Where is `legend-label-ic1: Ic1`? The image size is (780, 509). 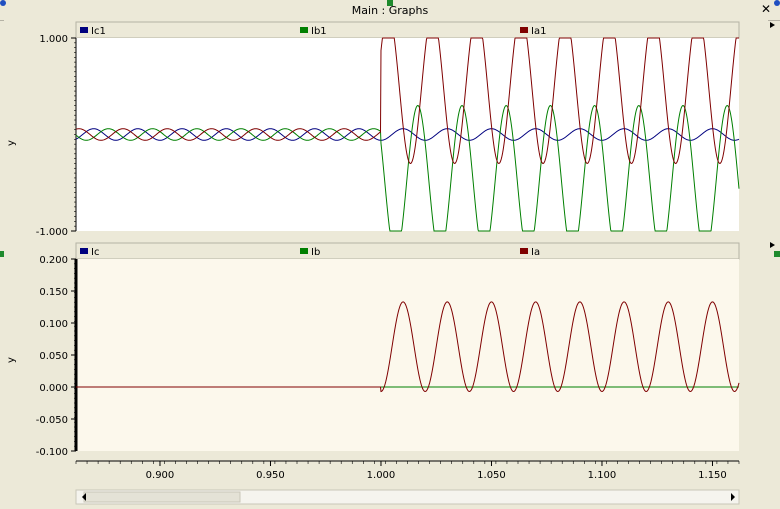 legend-label-ic1: Ic1 is located at coordinates (98, 31).